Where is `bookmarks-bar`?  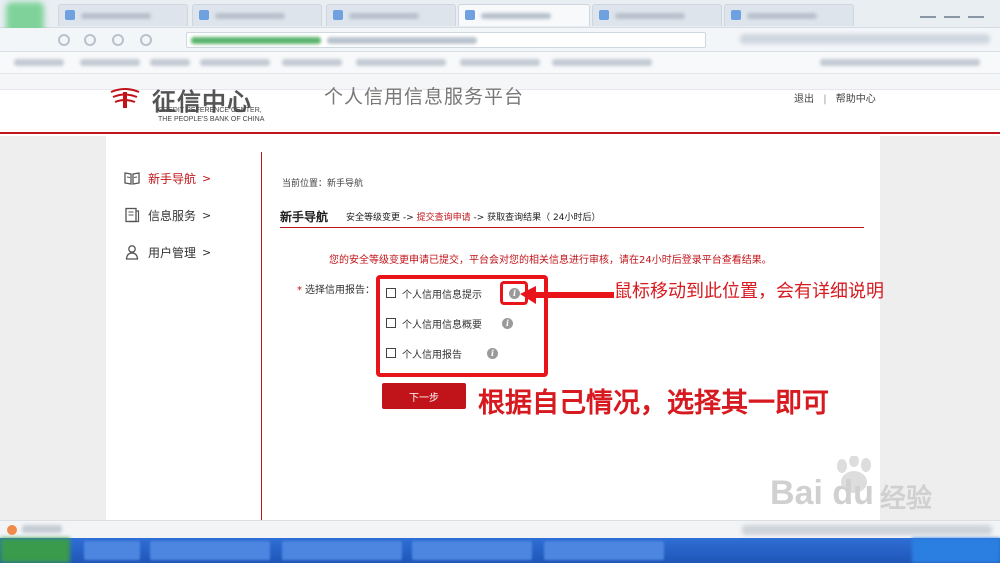 bookmarks-bar is located at coordinates (500, 63).